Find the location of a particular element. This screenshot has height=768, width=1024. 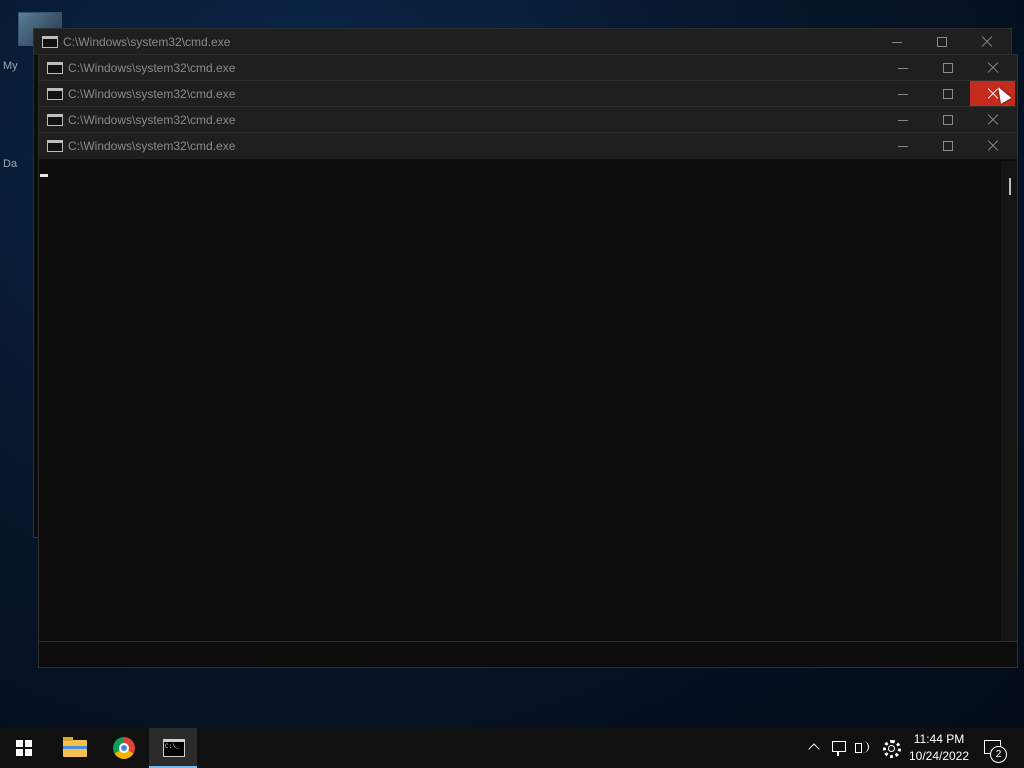

windows-start-icon is located at coordinates (24, 748).